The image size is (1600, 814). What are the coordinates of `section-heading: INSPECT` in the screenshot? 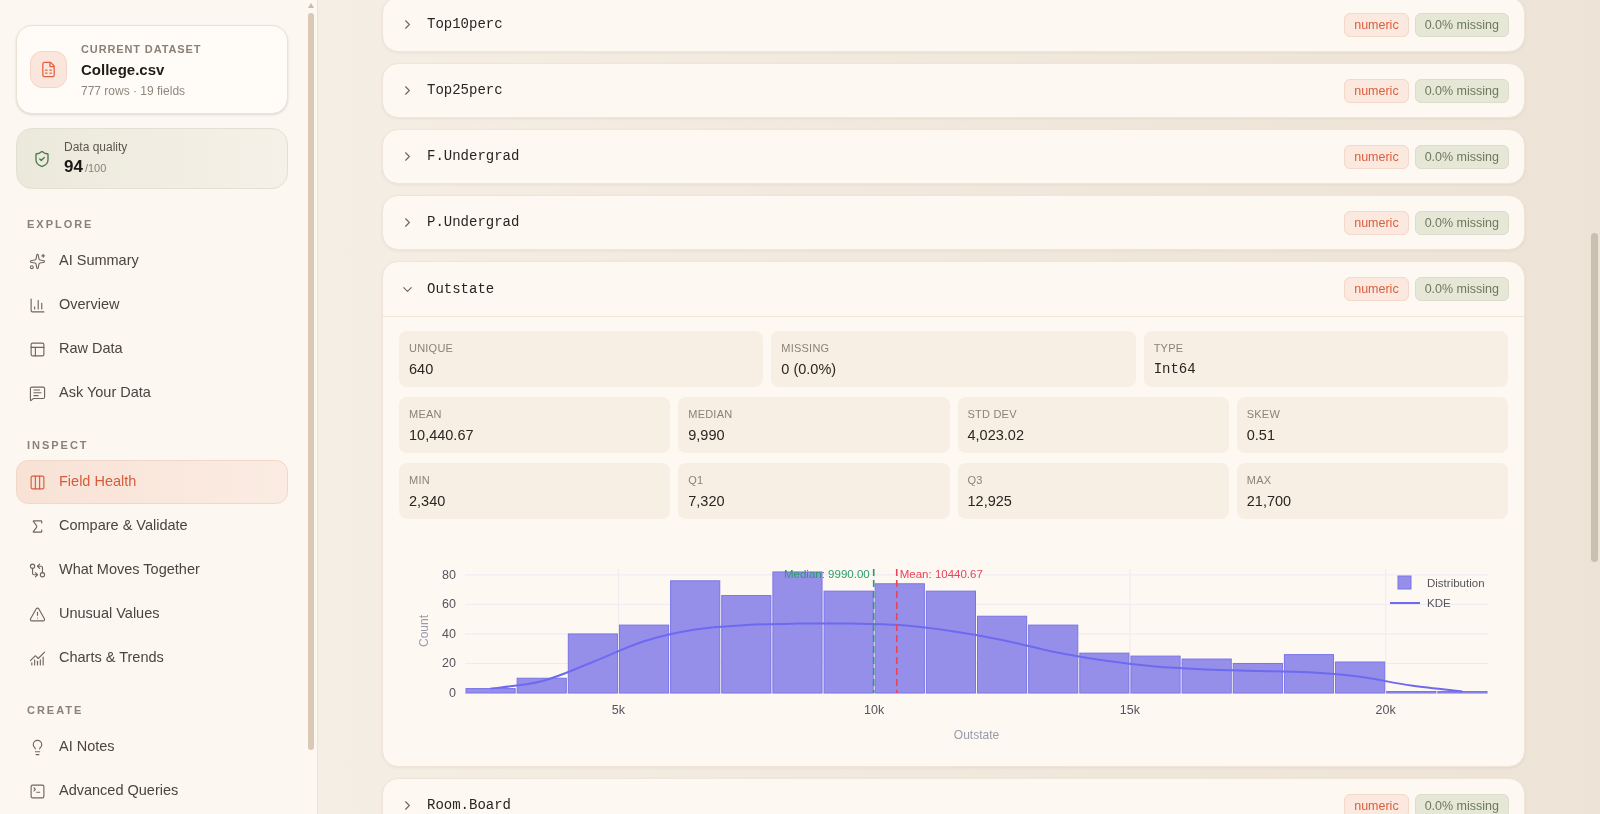 It's located at (58, 445).